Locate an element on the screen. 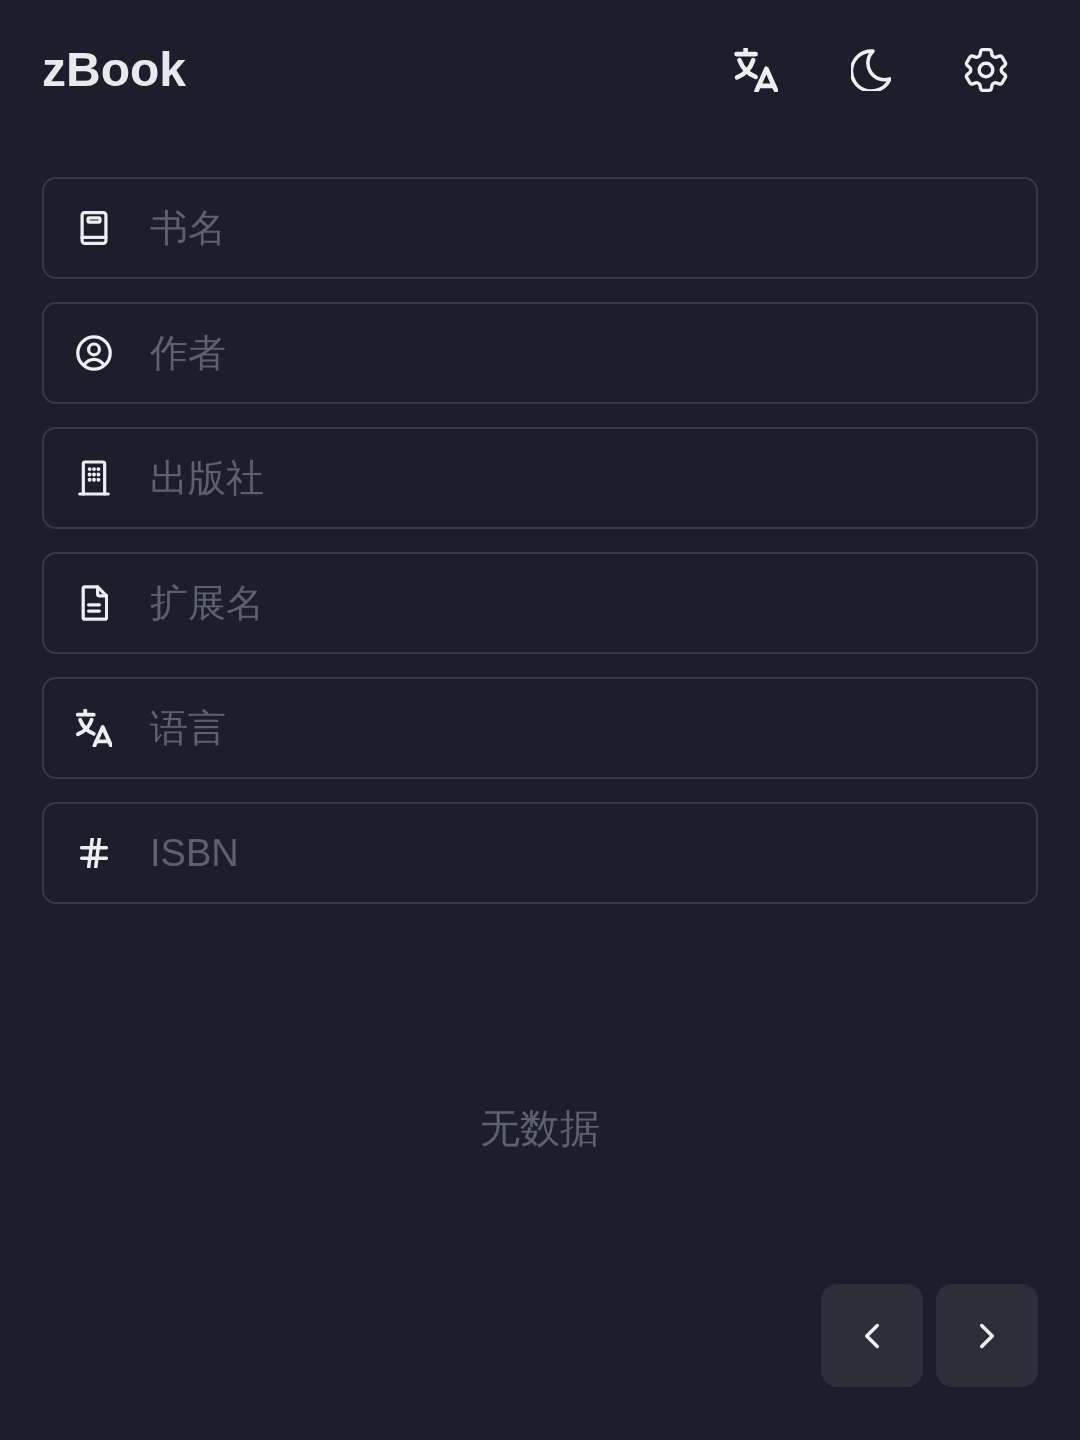  input-field: 语言 is located at coordinates (540, 728).